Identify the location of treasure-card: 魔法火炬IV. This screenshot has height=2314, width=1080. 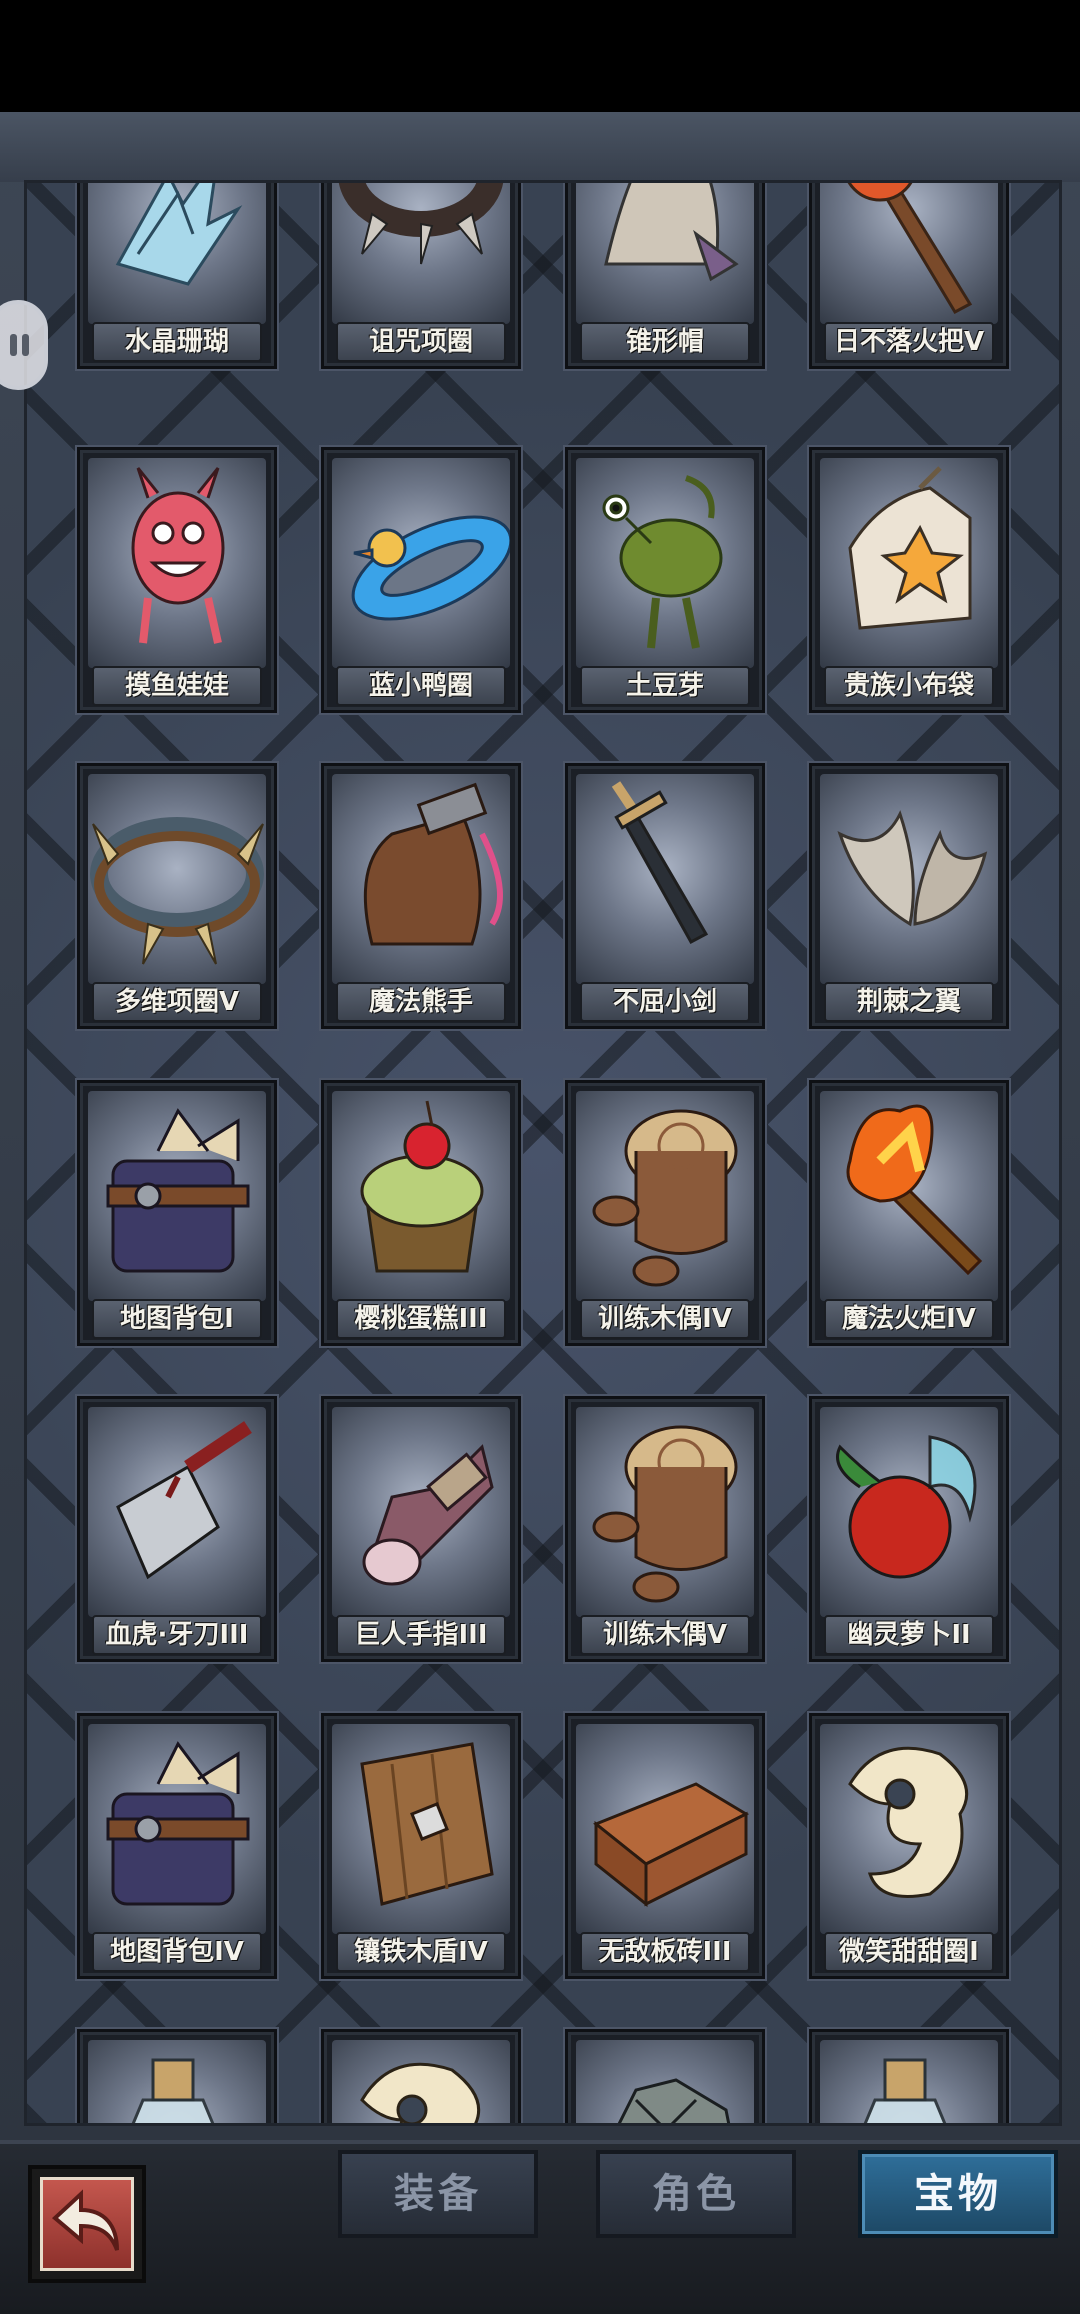
(909, 1213).